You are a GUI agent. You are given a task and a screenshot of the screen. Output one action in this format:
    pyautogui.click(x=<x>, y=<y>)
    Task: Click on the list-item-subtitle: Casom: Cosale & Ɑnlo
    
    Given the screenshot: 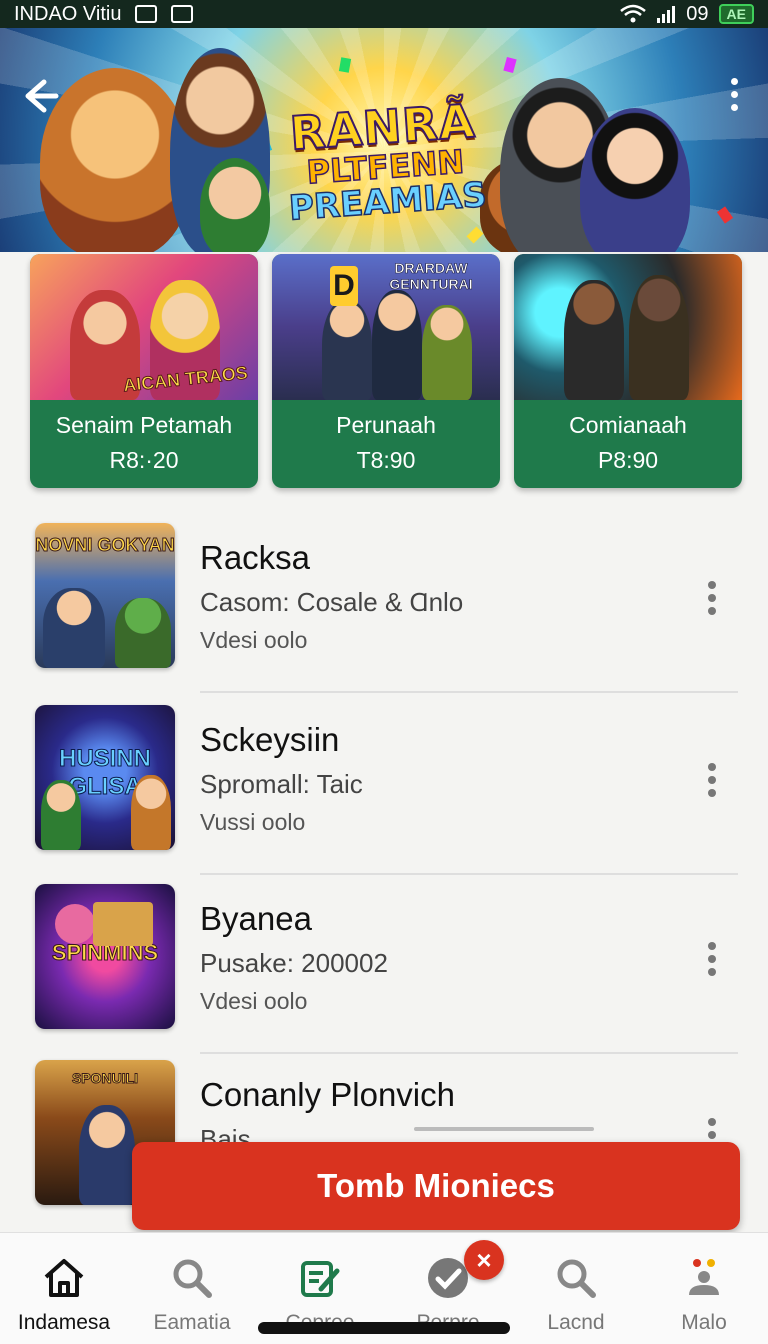 What is the action you would take?
    pyautogui.click(x=332, y=602)
    